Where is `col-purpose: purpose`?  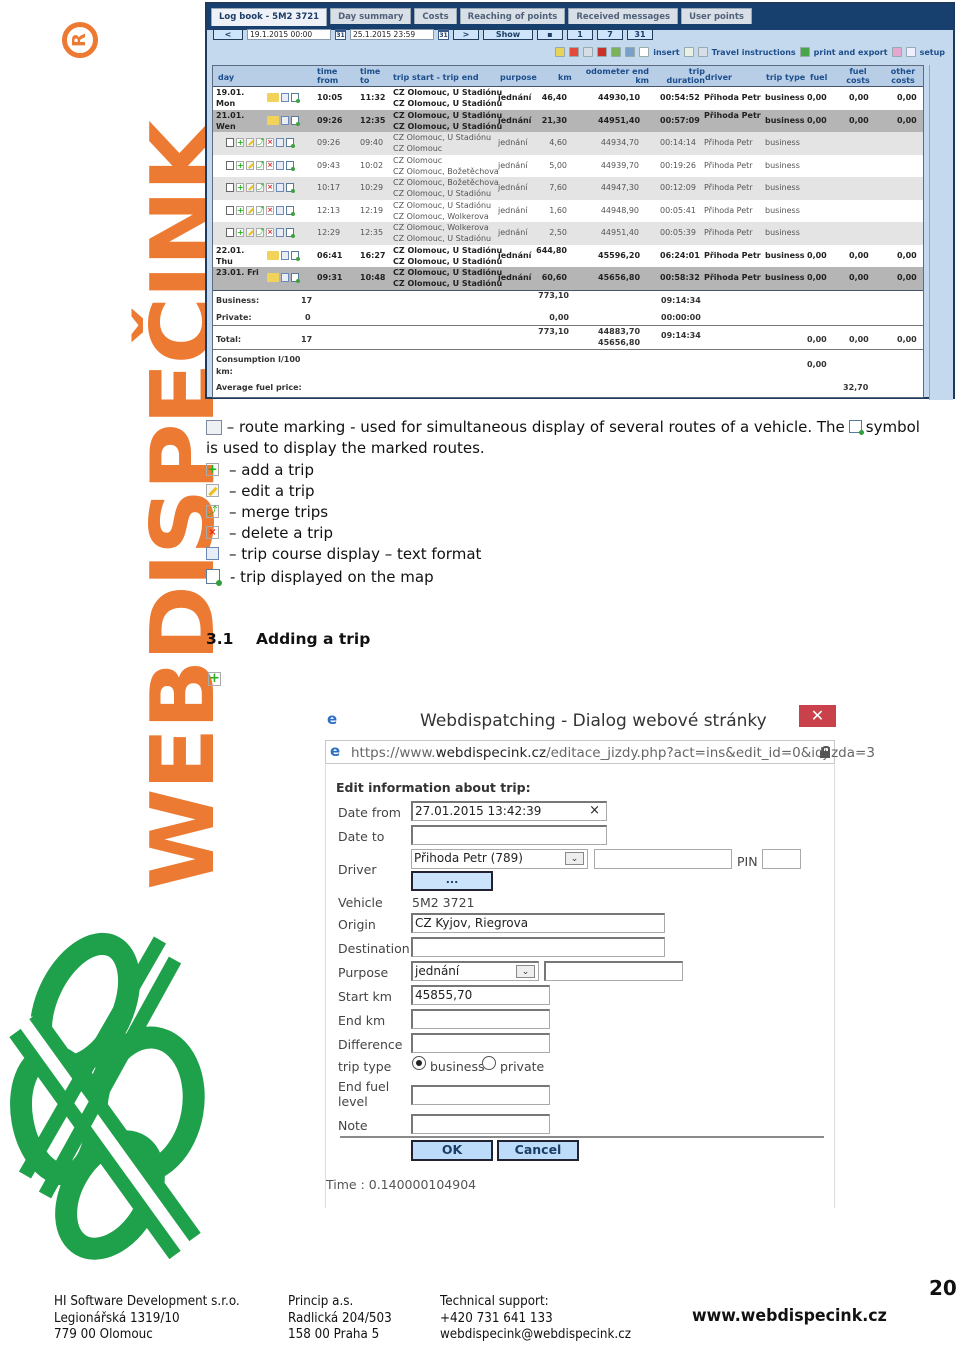
col-purpose: purpose is located at coordinates (518, 77).